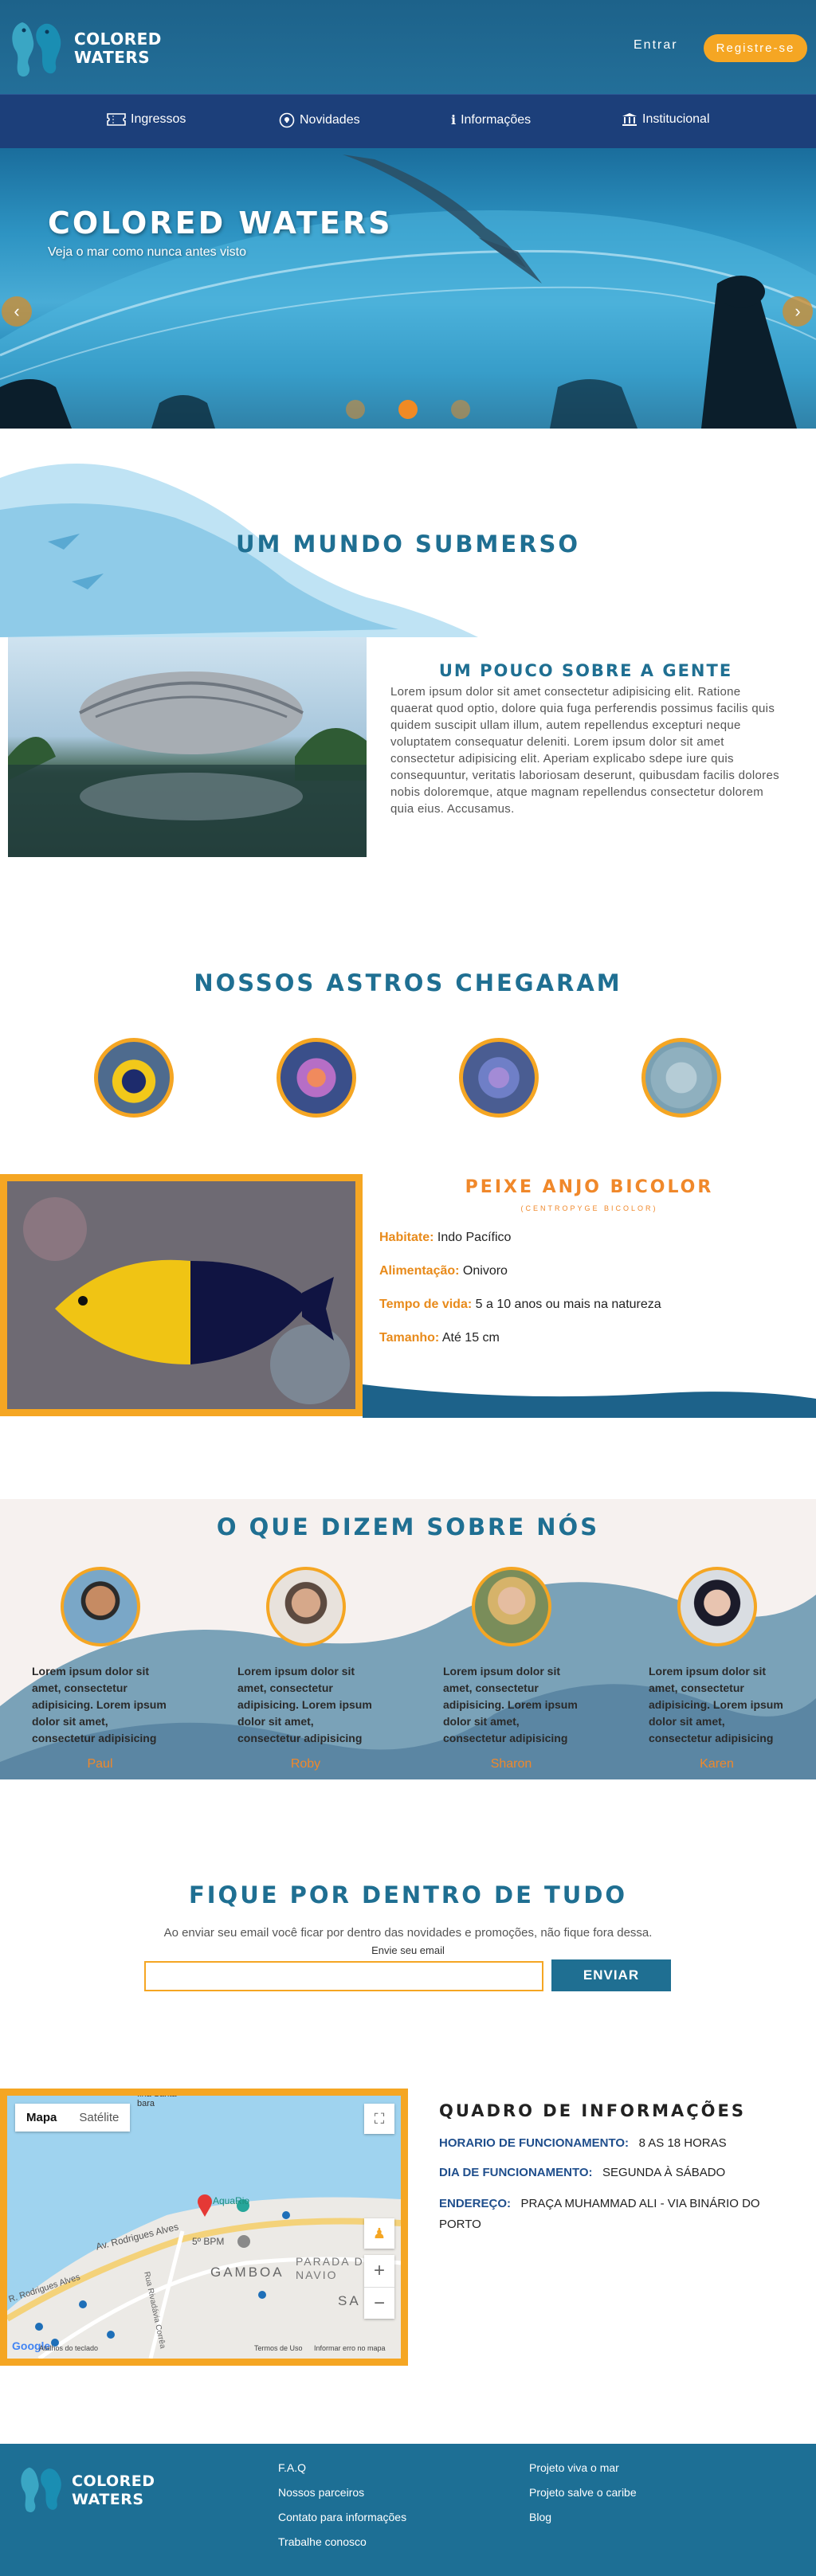 The image size is (816, 2576). Describe the element at coordinates (379, 2119) in the screenshot. I see `fullscreen-icon: ⛶` at that location.